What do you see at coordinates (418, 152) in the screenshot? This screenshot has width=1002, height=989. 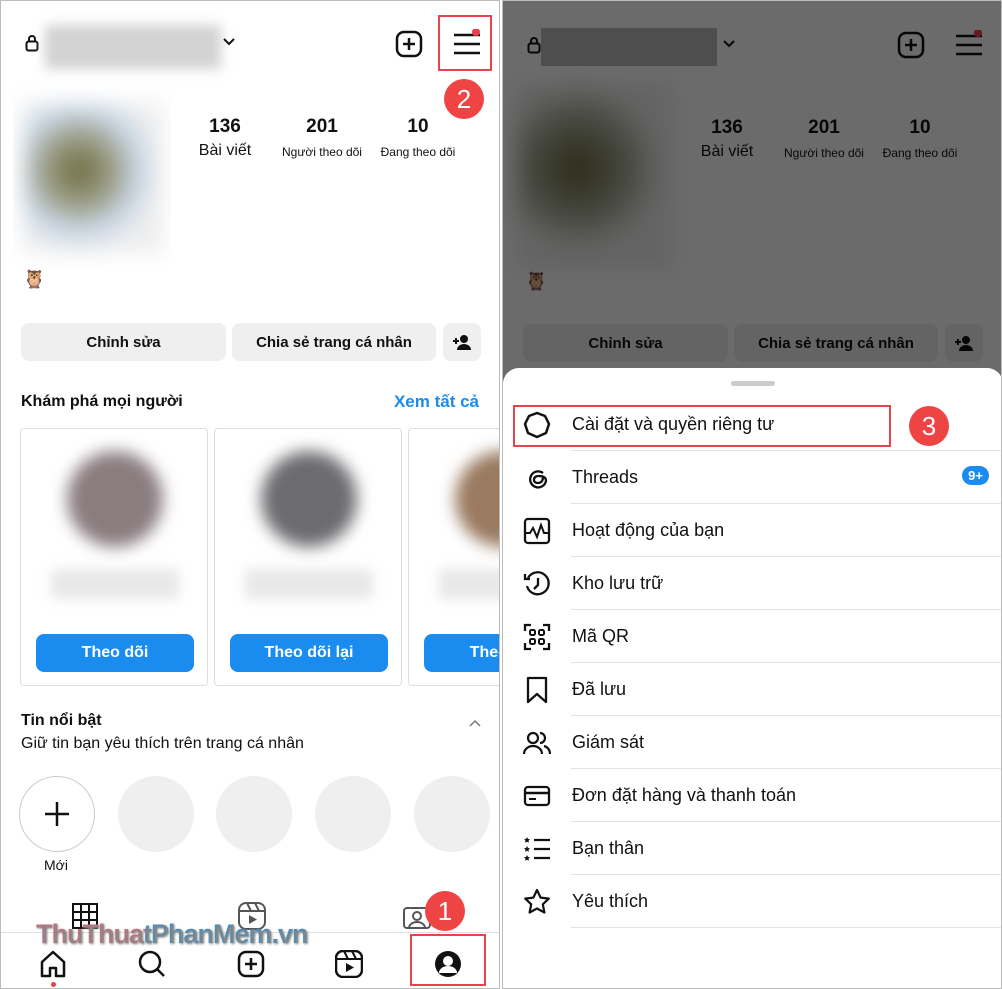 I see `stat-label: Đang theo dõi` at bounding box center [418, 152].